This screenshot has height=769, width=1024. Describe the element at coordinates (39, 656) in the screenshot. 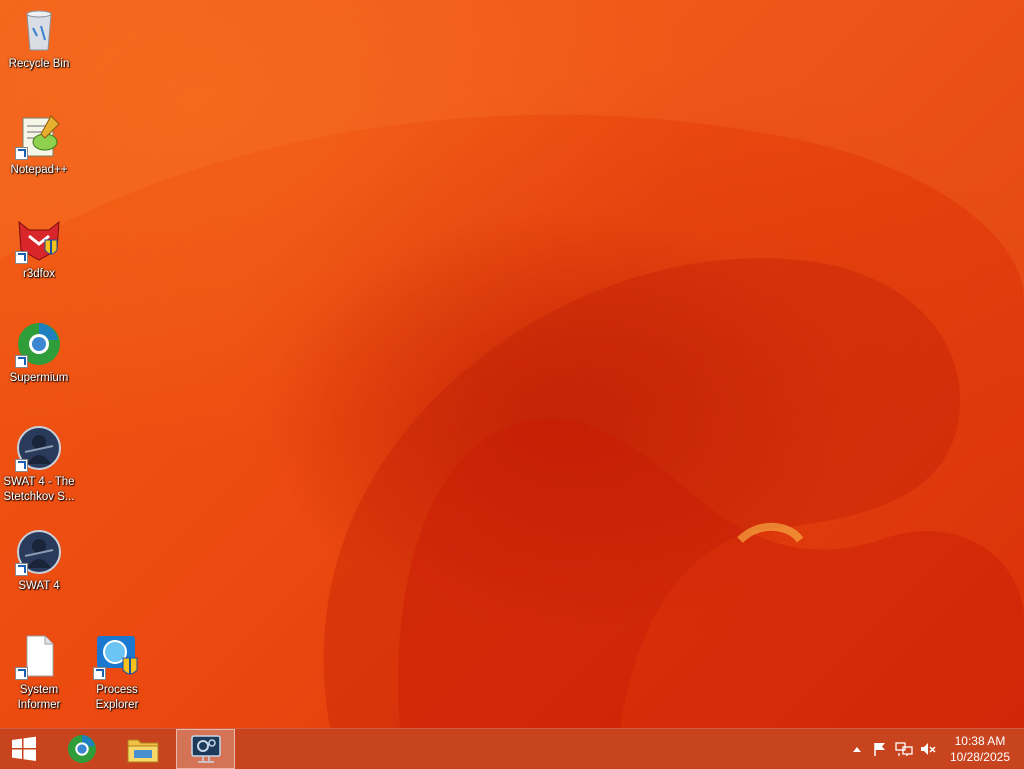

I see `system-informer-icon` at that location.